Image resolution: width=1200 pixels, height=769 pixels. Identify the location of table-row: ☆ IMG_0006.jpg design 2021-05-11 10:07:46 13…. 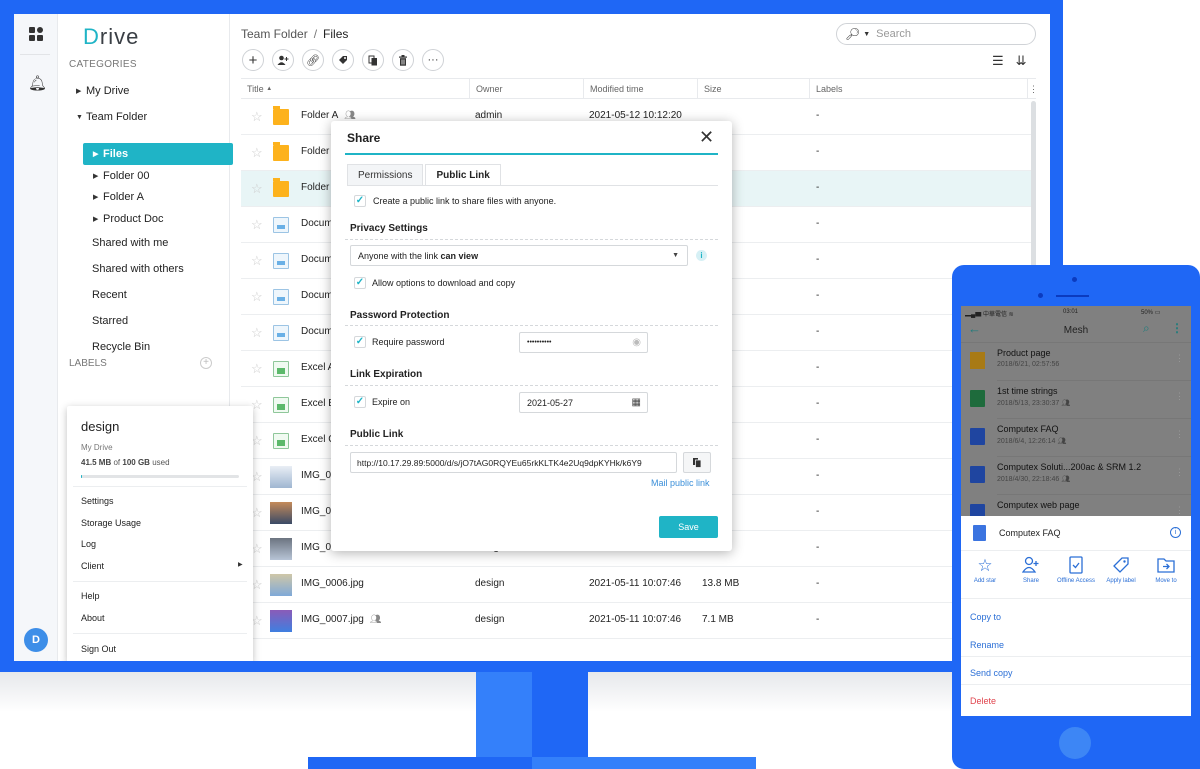
(638, 585).